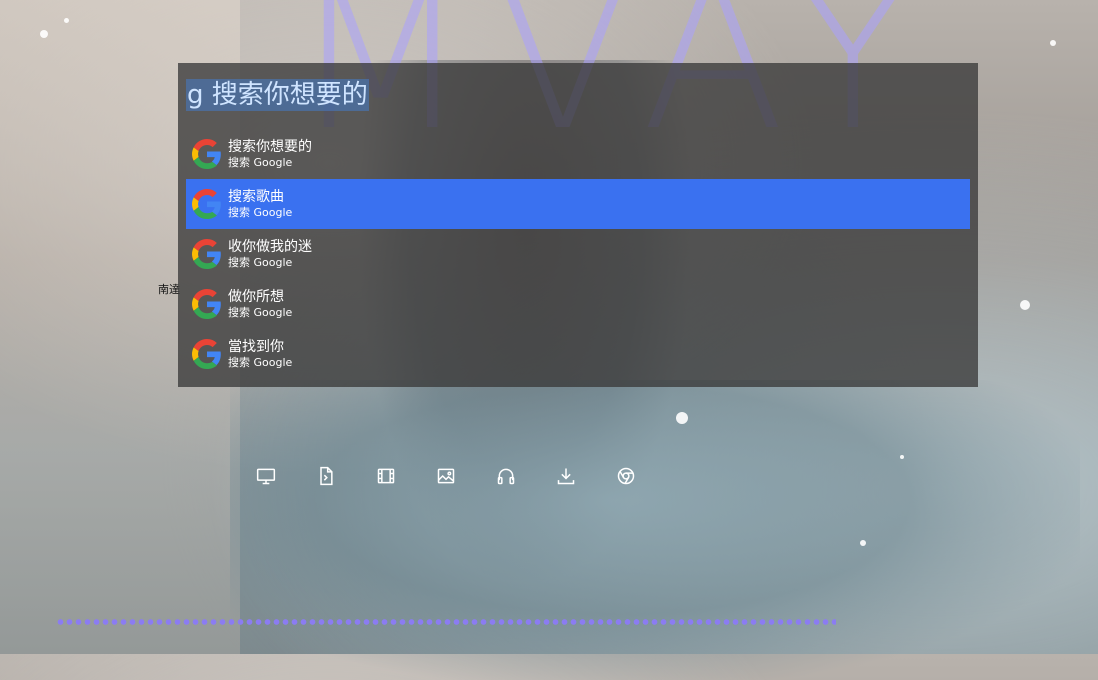 The height and width of the screenshot is (680, 1098). I want to click on search-input: g 搜索你想要的, so click(277, 95).